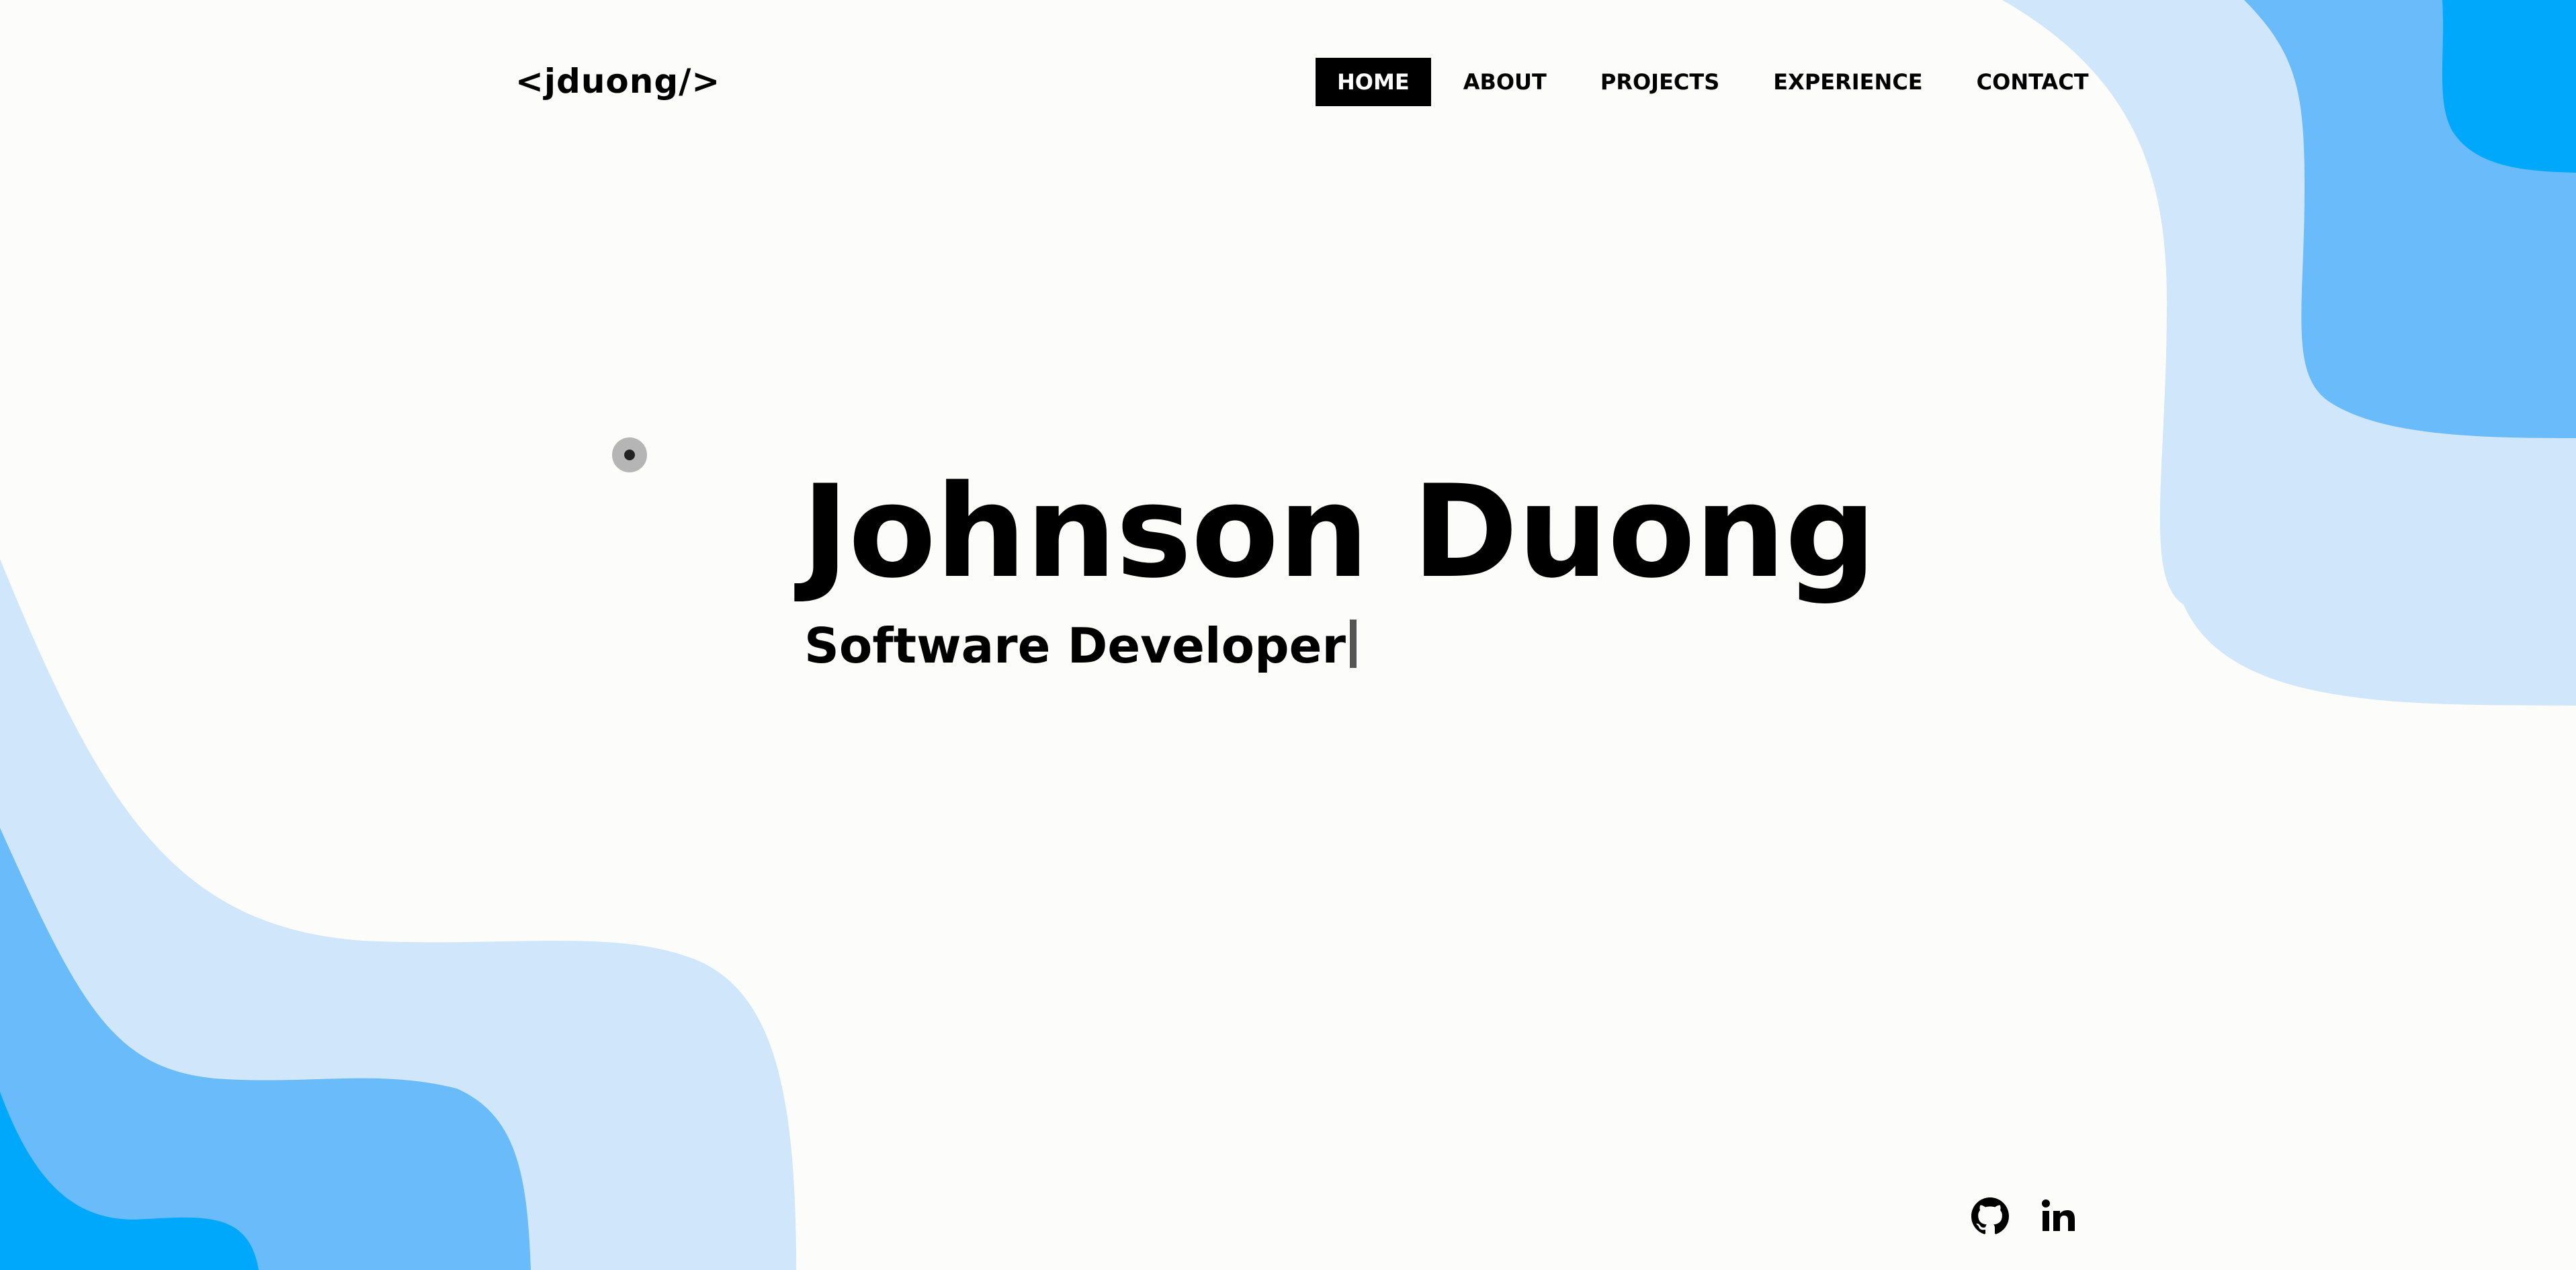 This screenshot has height=1270, width=2576. I want to click on github-icon, so click(1990, 1216).